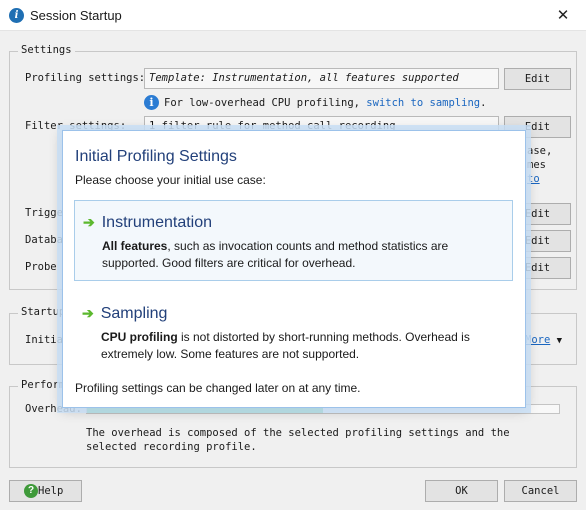 Image resolution: width=586 pixels, height=510 pixels. Describe the element at coordinates (537, 79) in the screenshot. I see `edit-profiling-button: Edit` at that location.